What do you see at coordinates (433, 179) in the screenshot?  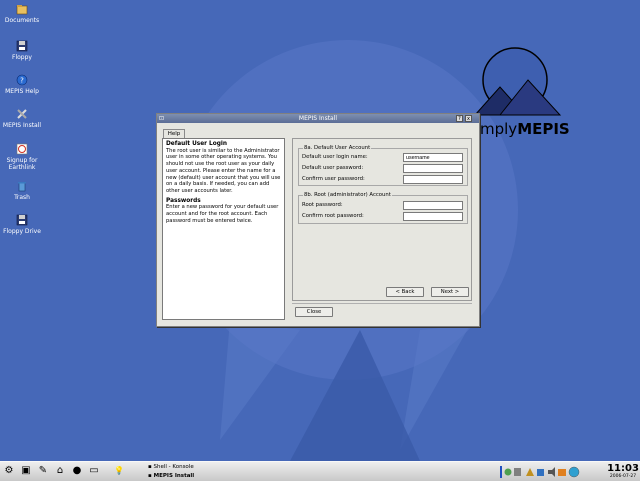 I see `confirm-user-password-field` at bounding box center [433, 179].